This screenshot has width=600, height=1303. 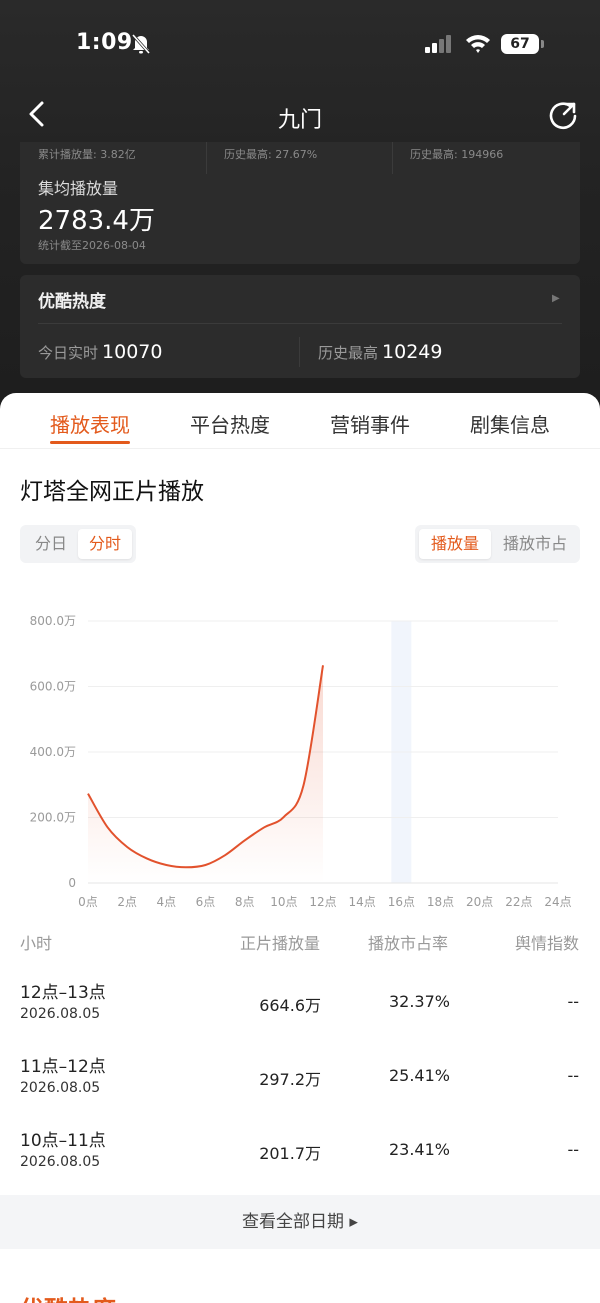 I want to click on y-tick-label: 600.0万, so click(x=53, y=687).